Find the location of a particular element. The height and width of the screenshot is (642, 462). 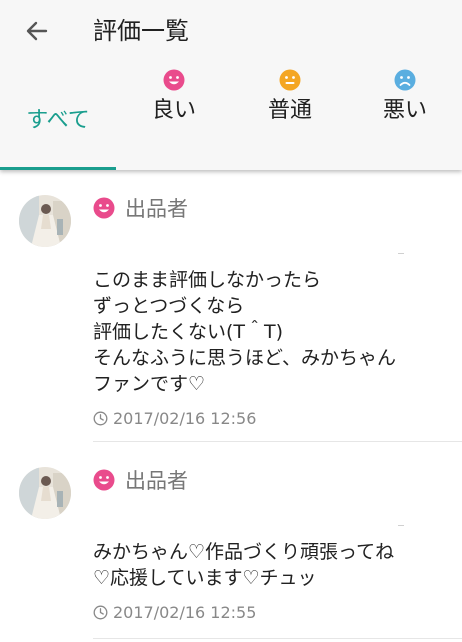

tab-normal-label: 普通 is located at coordinates (289, 110).